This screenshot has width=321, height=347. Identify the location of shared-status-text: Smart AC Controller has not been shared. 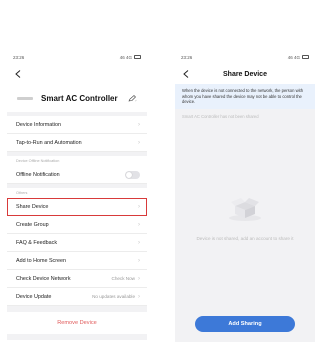
(220, 116).